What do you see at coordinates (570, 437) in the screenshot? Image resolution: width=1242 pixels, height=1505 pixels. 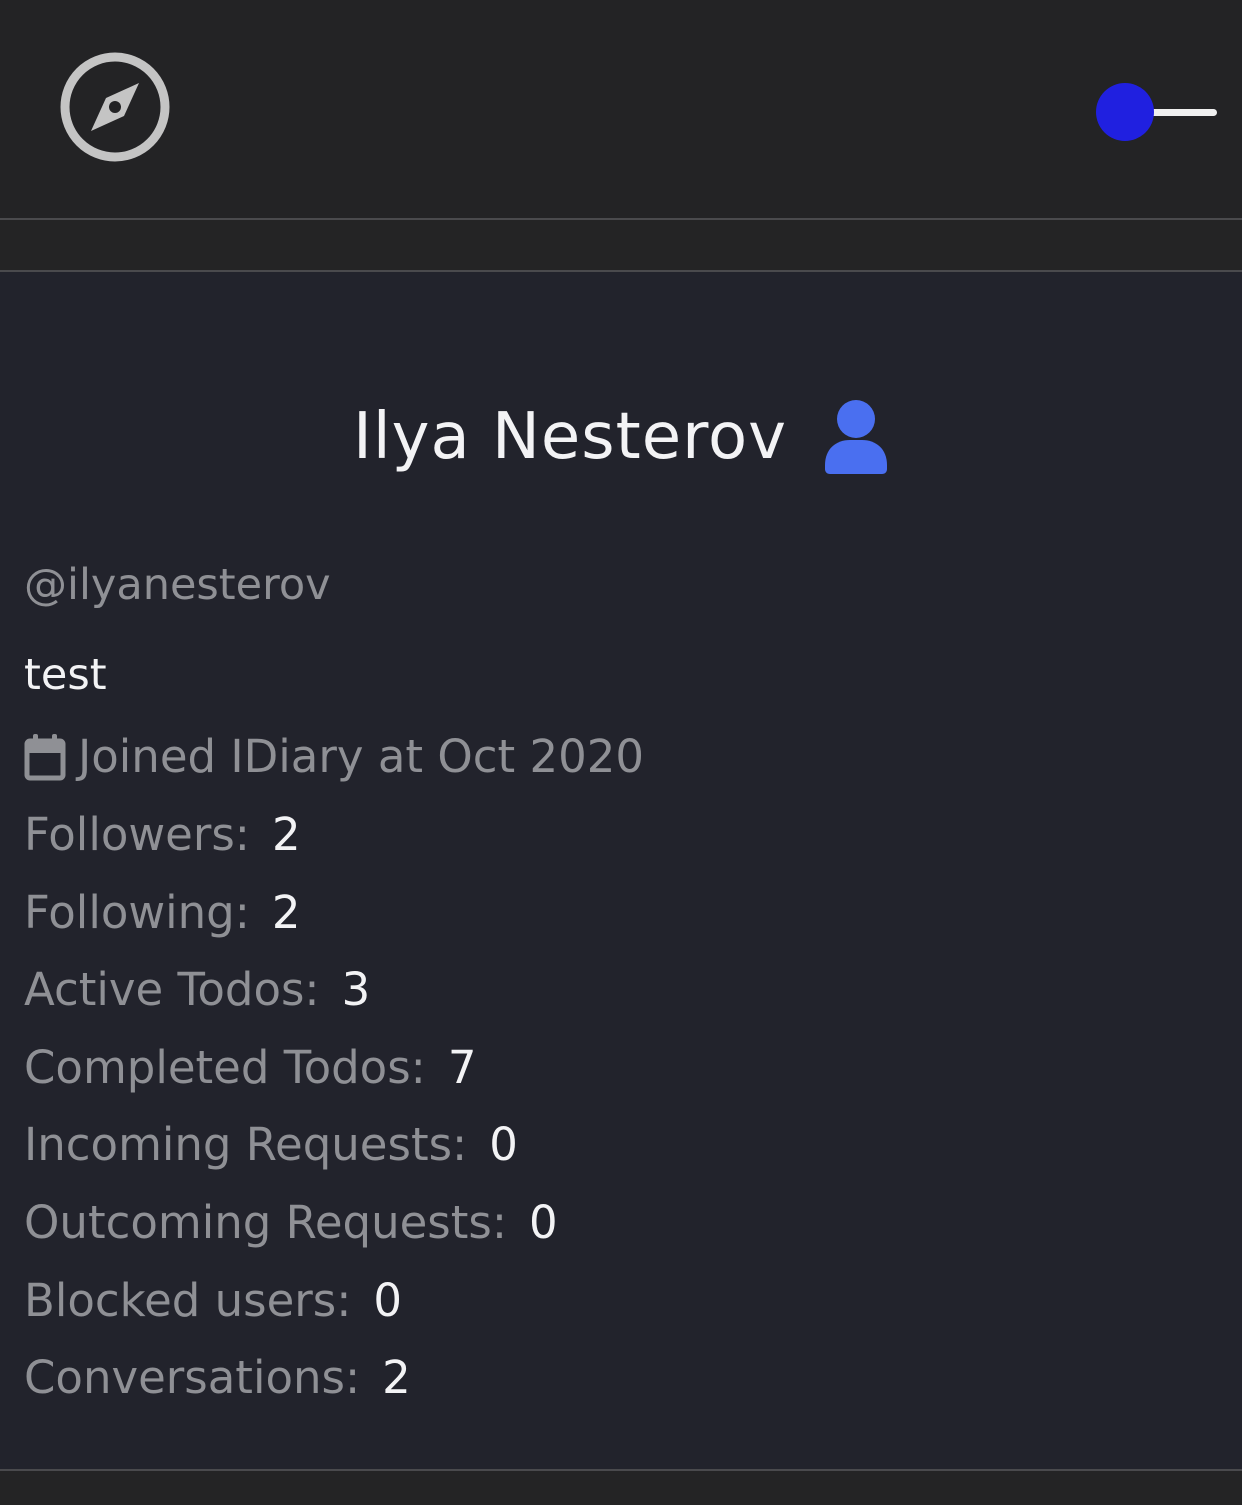 I see `profile-name: Ilya Nesterov` at bounding box center [570, 437].